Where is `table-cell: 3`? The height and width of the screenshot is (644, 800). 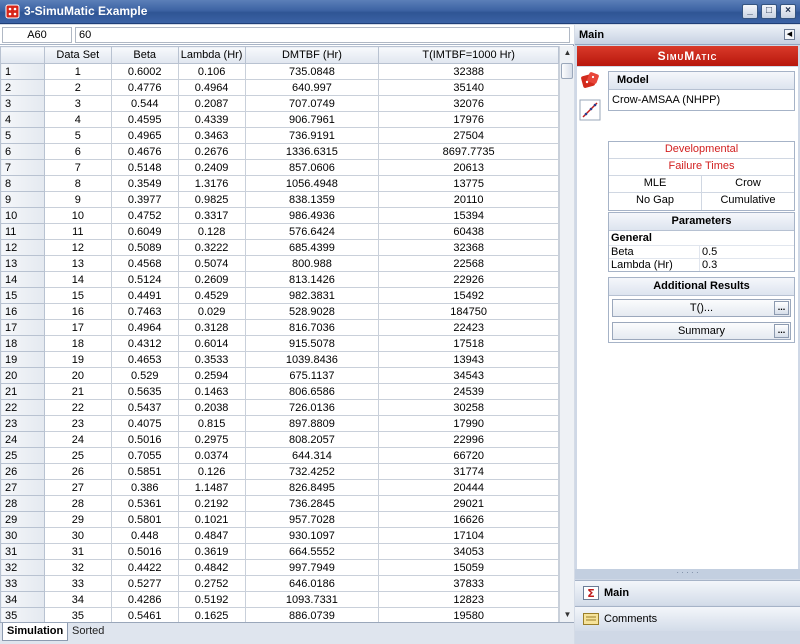
table-cell: 3 is located at coordinates (77, 103).